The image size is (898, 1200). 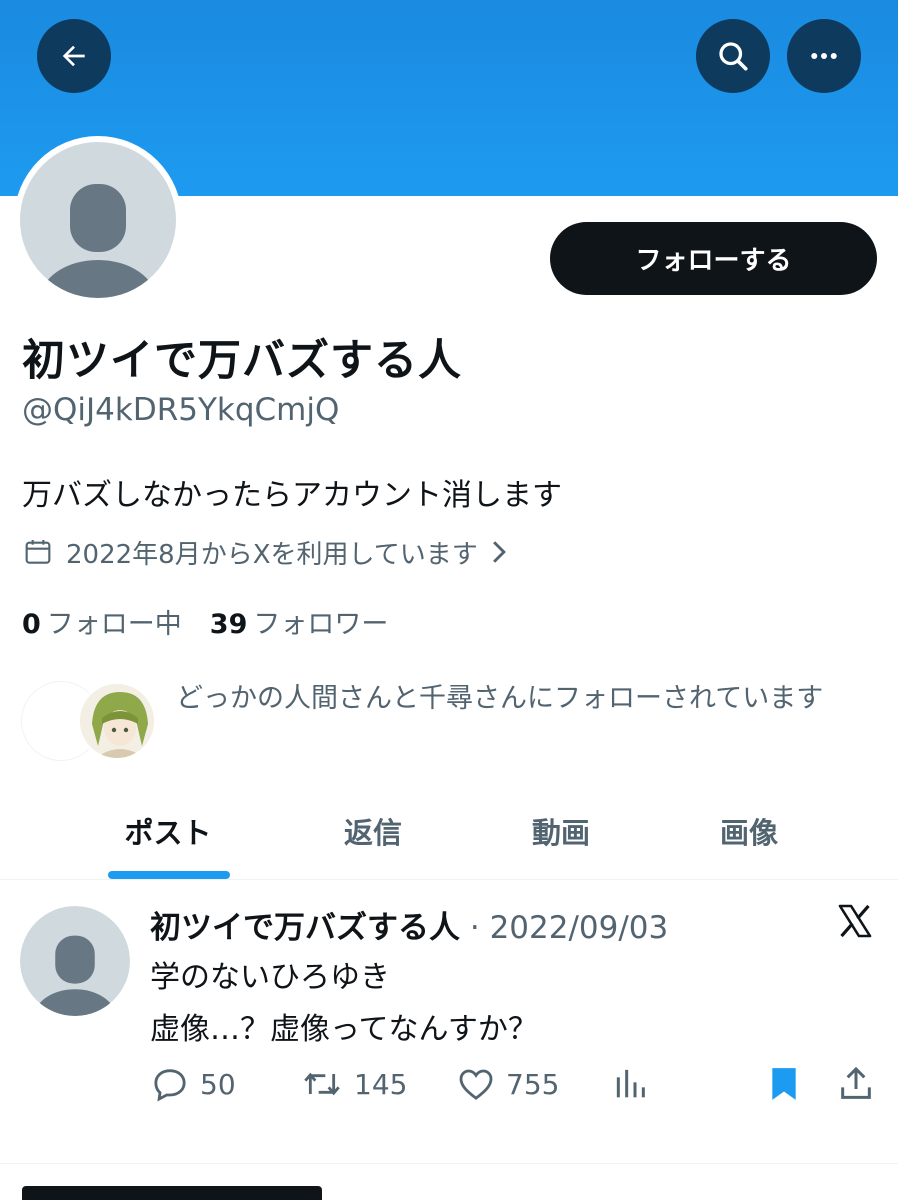 I want to click on repost-count: 145, so click(x=381, y=1084).